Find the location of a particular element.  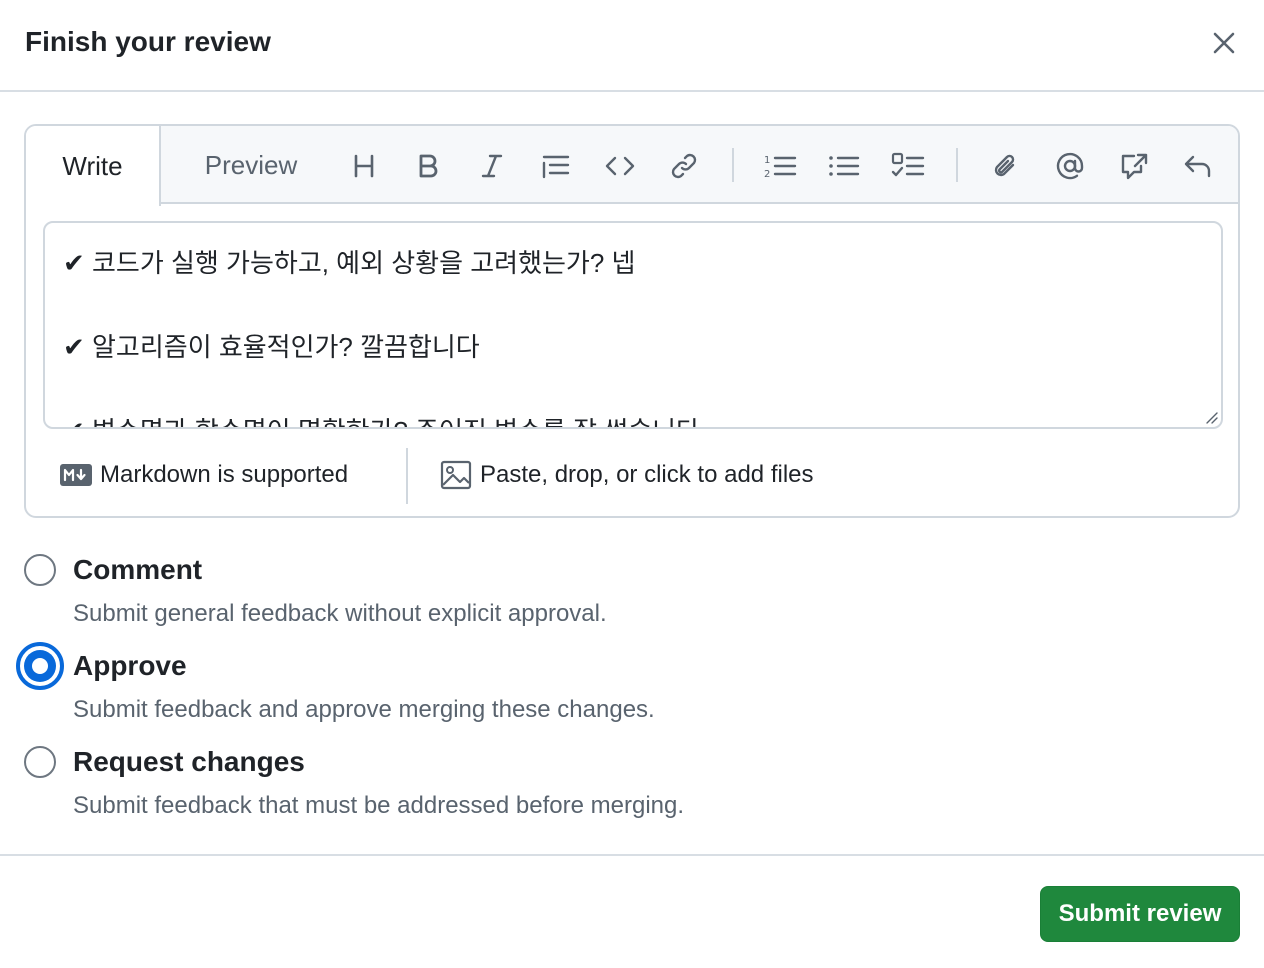

close-icon is located at coordinates (1224, 43).